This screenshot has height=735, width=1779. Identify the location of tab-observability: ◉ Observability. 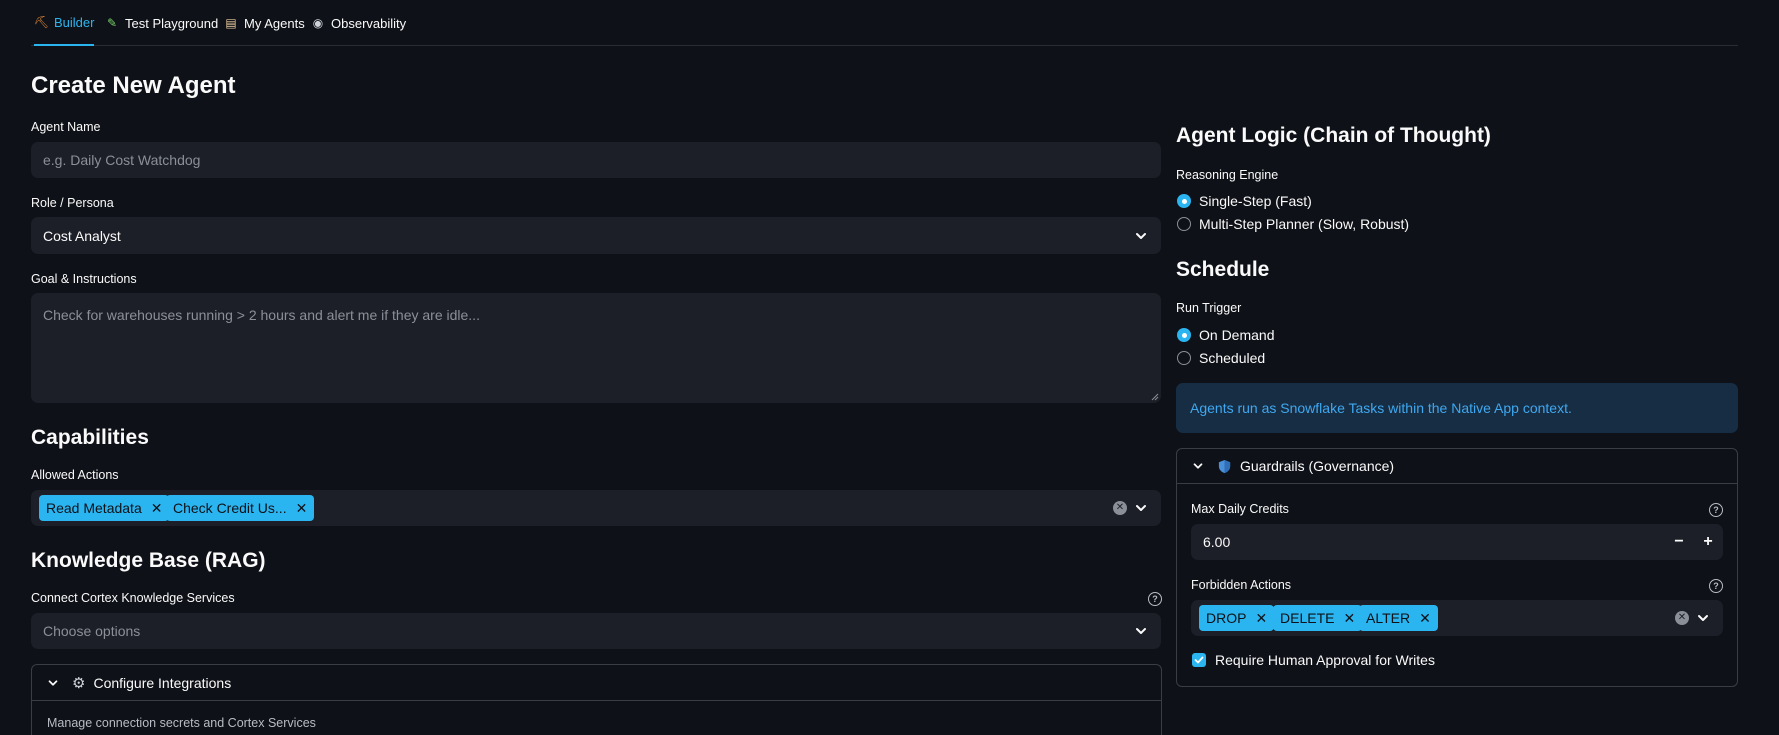
(358, 23).